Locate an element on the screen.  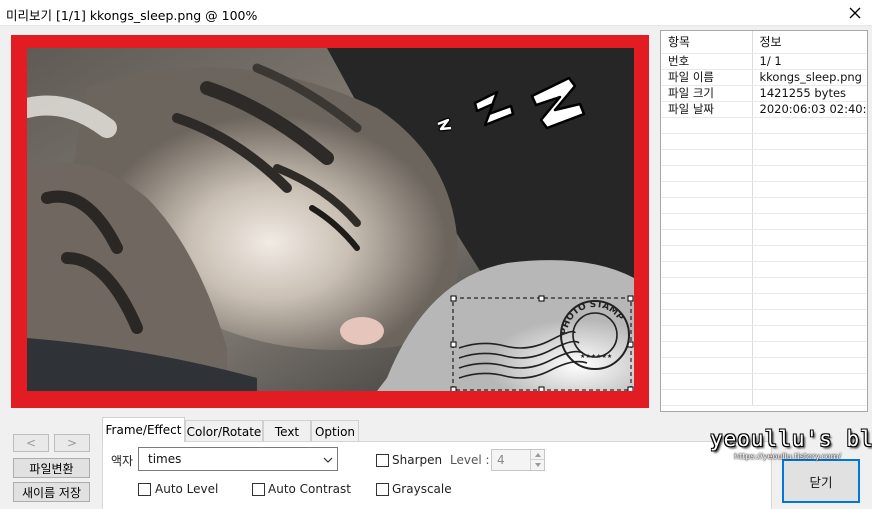
info-key: 파일 날짜 is located at coordinates (707, 109).